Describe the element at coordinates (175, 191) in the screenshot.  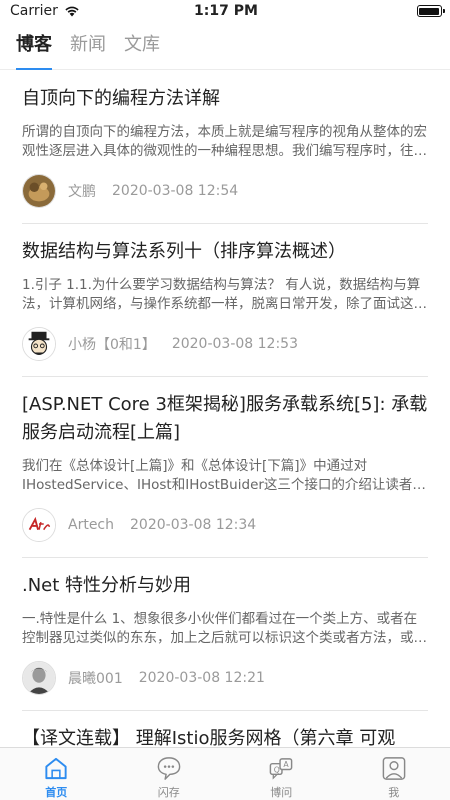
I see `post-time: 2020-03-08 12:54` at that location.